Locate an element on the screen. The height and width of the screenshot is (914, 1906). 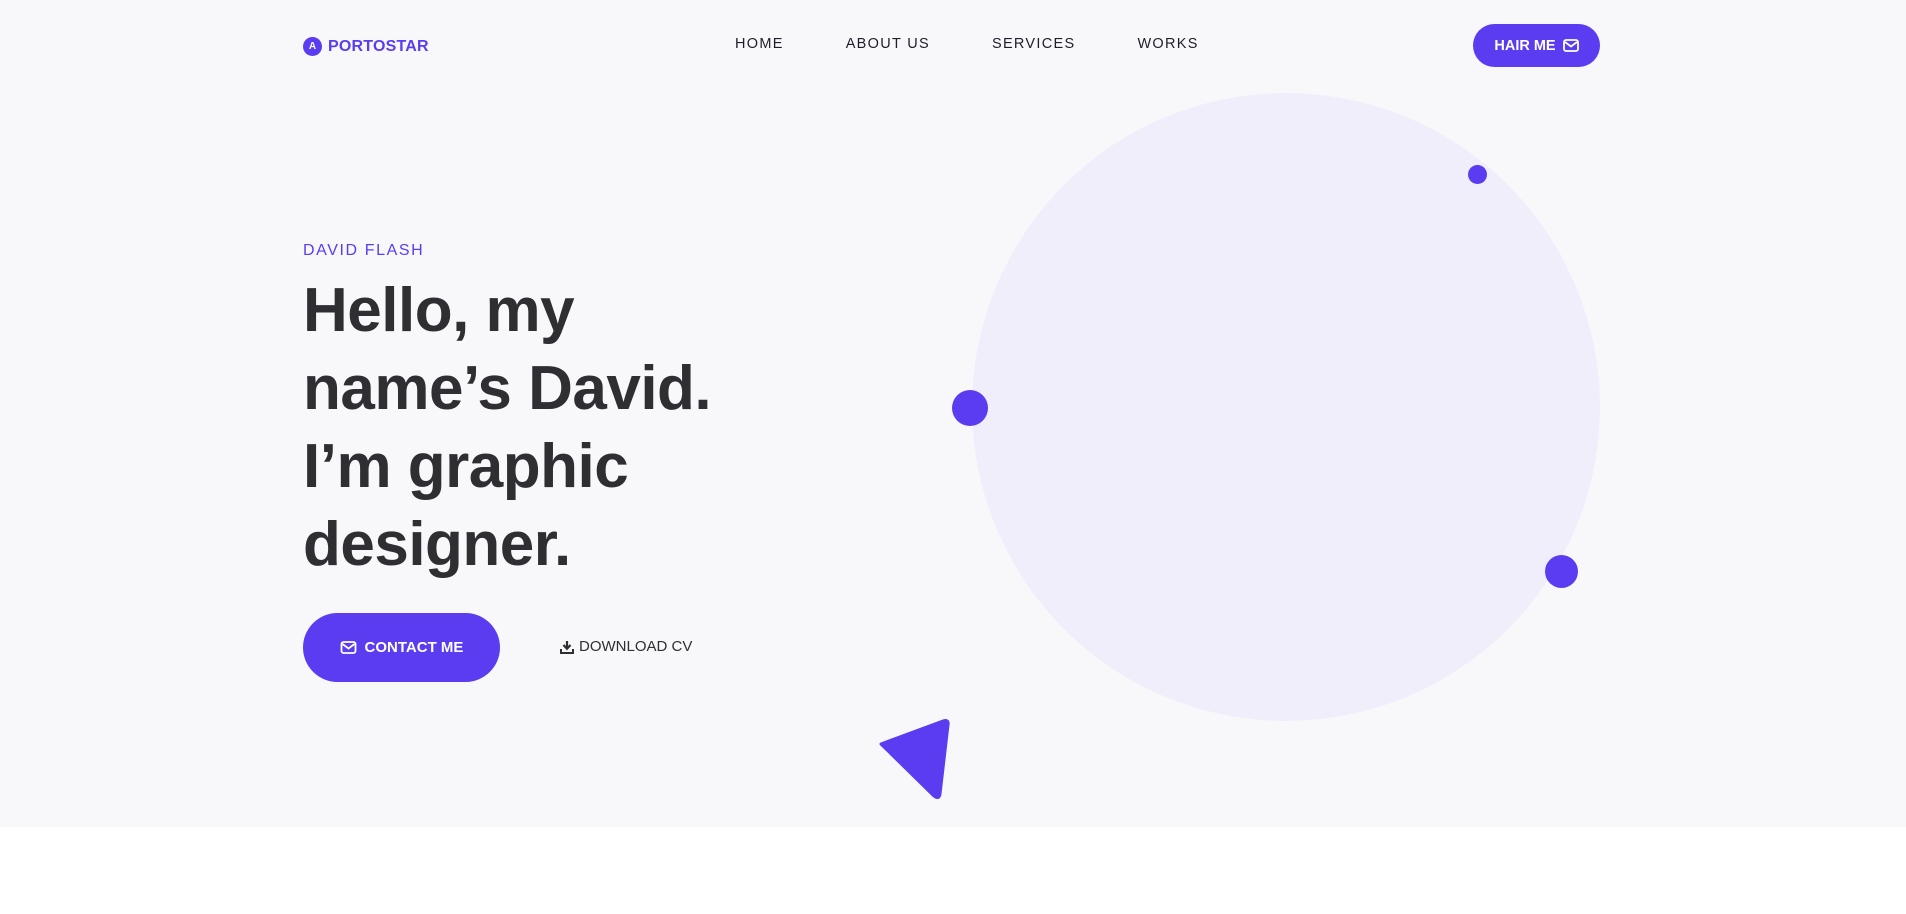
decorative-dot-right is located at coordinates (1561, 571).